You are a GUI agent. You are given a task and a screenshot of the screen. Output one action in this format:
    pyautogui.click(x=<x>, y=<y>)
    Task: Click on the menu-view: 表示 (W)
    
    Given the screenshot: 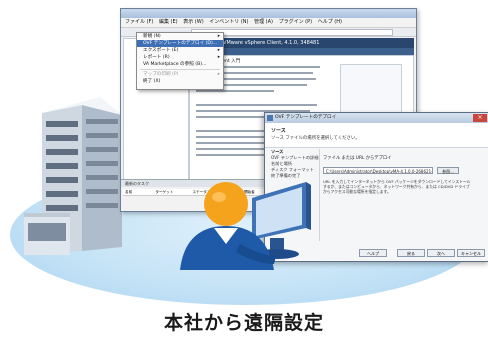 What is the action you would take?
    pyautogui.click(x=193, y=22)
    